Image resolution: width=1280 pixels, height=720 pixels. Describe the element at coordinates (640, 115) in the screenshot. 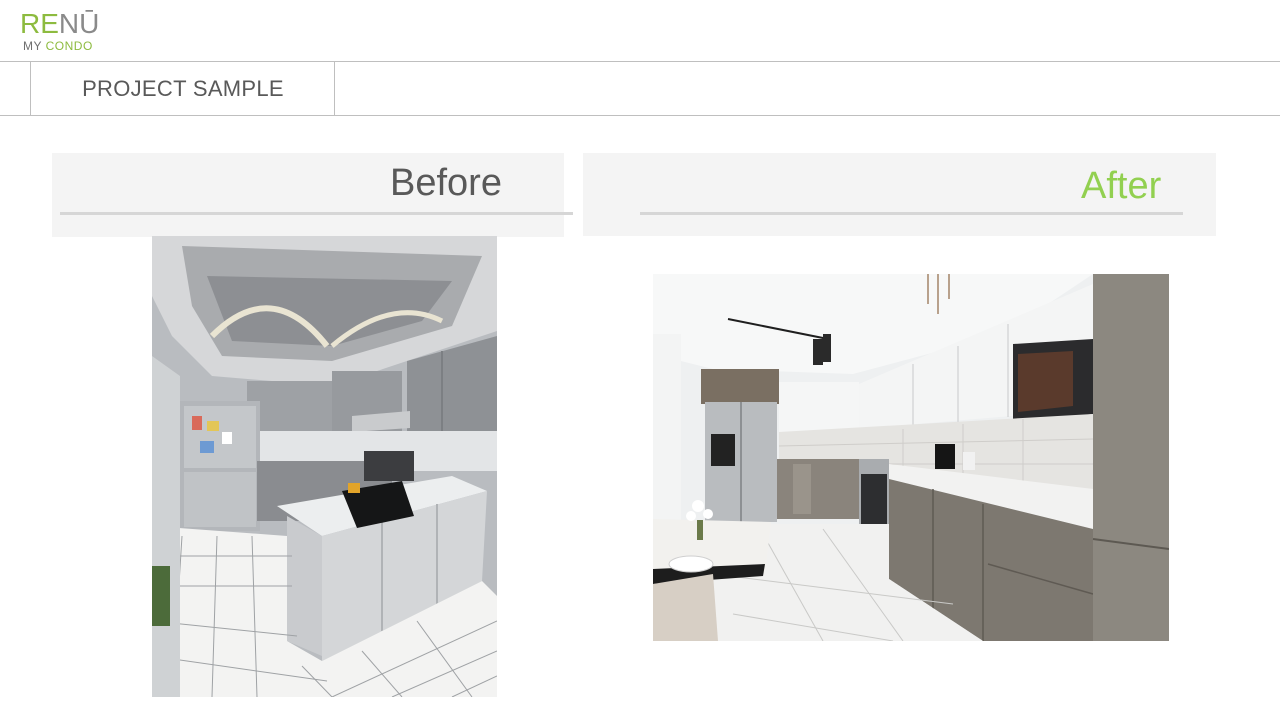

I see `header-bottom-divider` at that location.